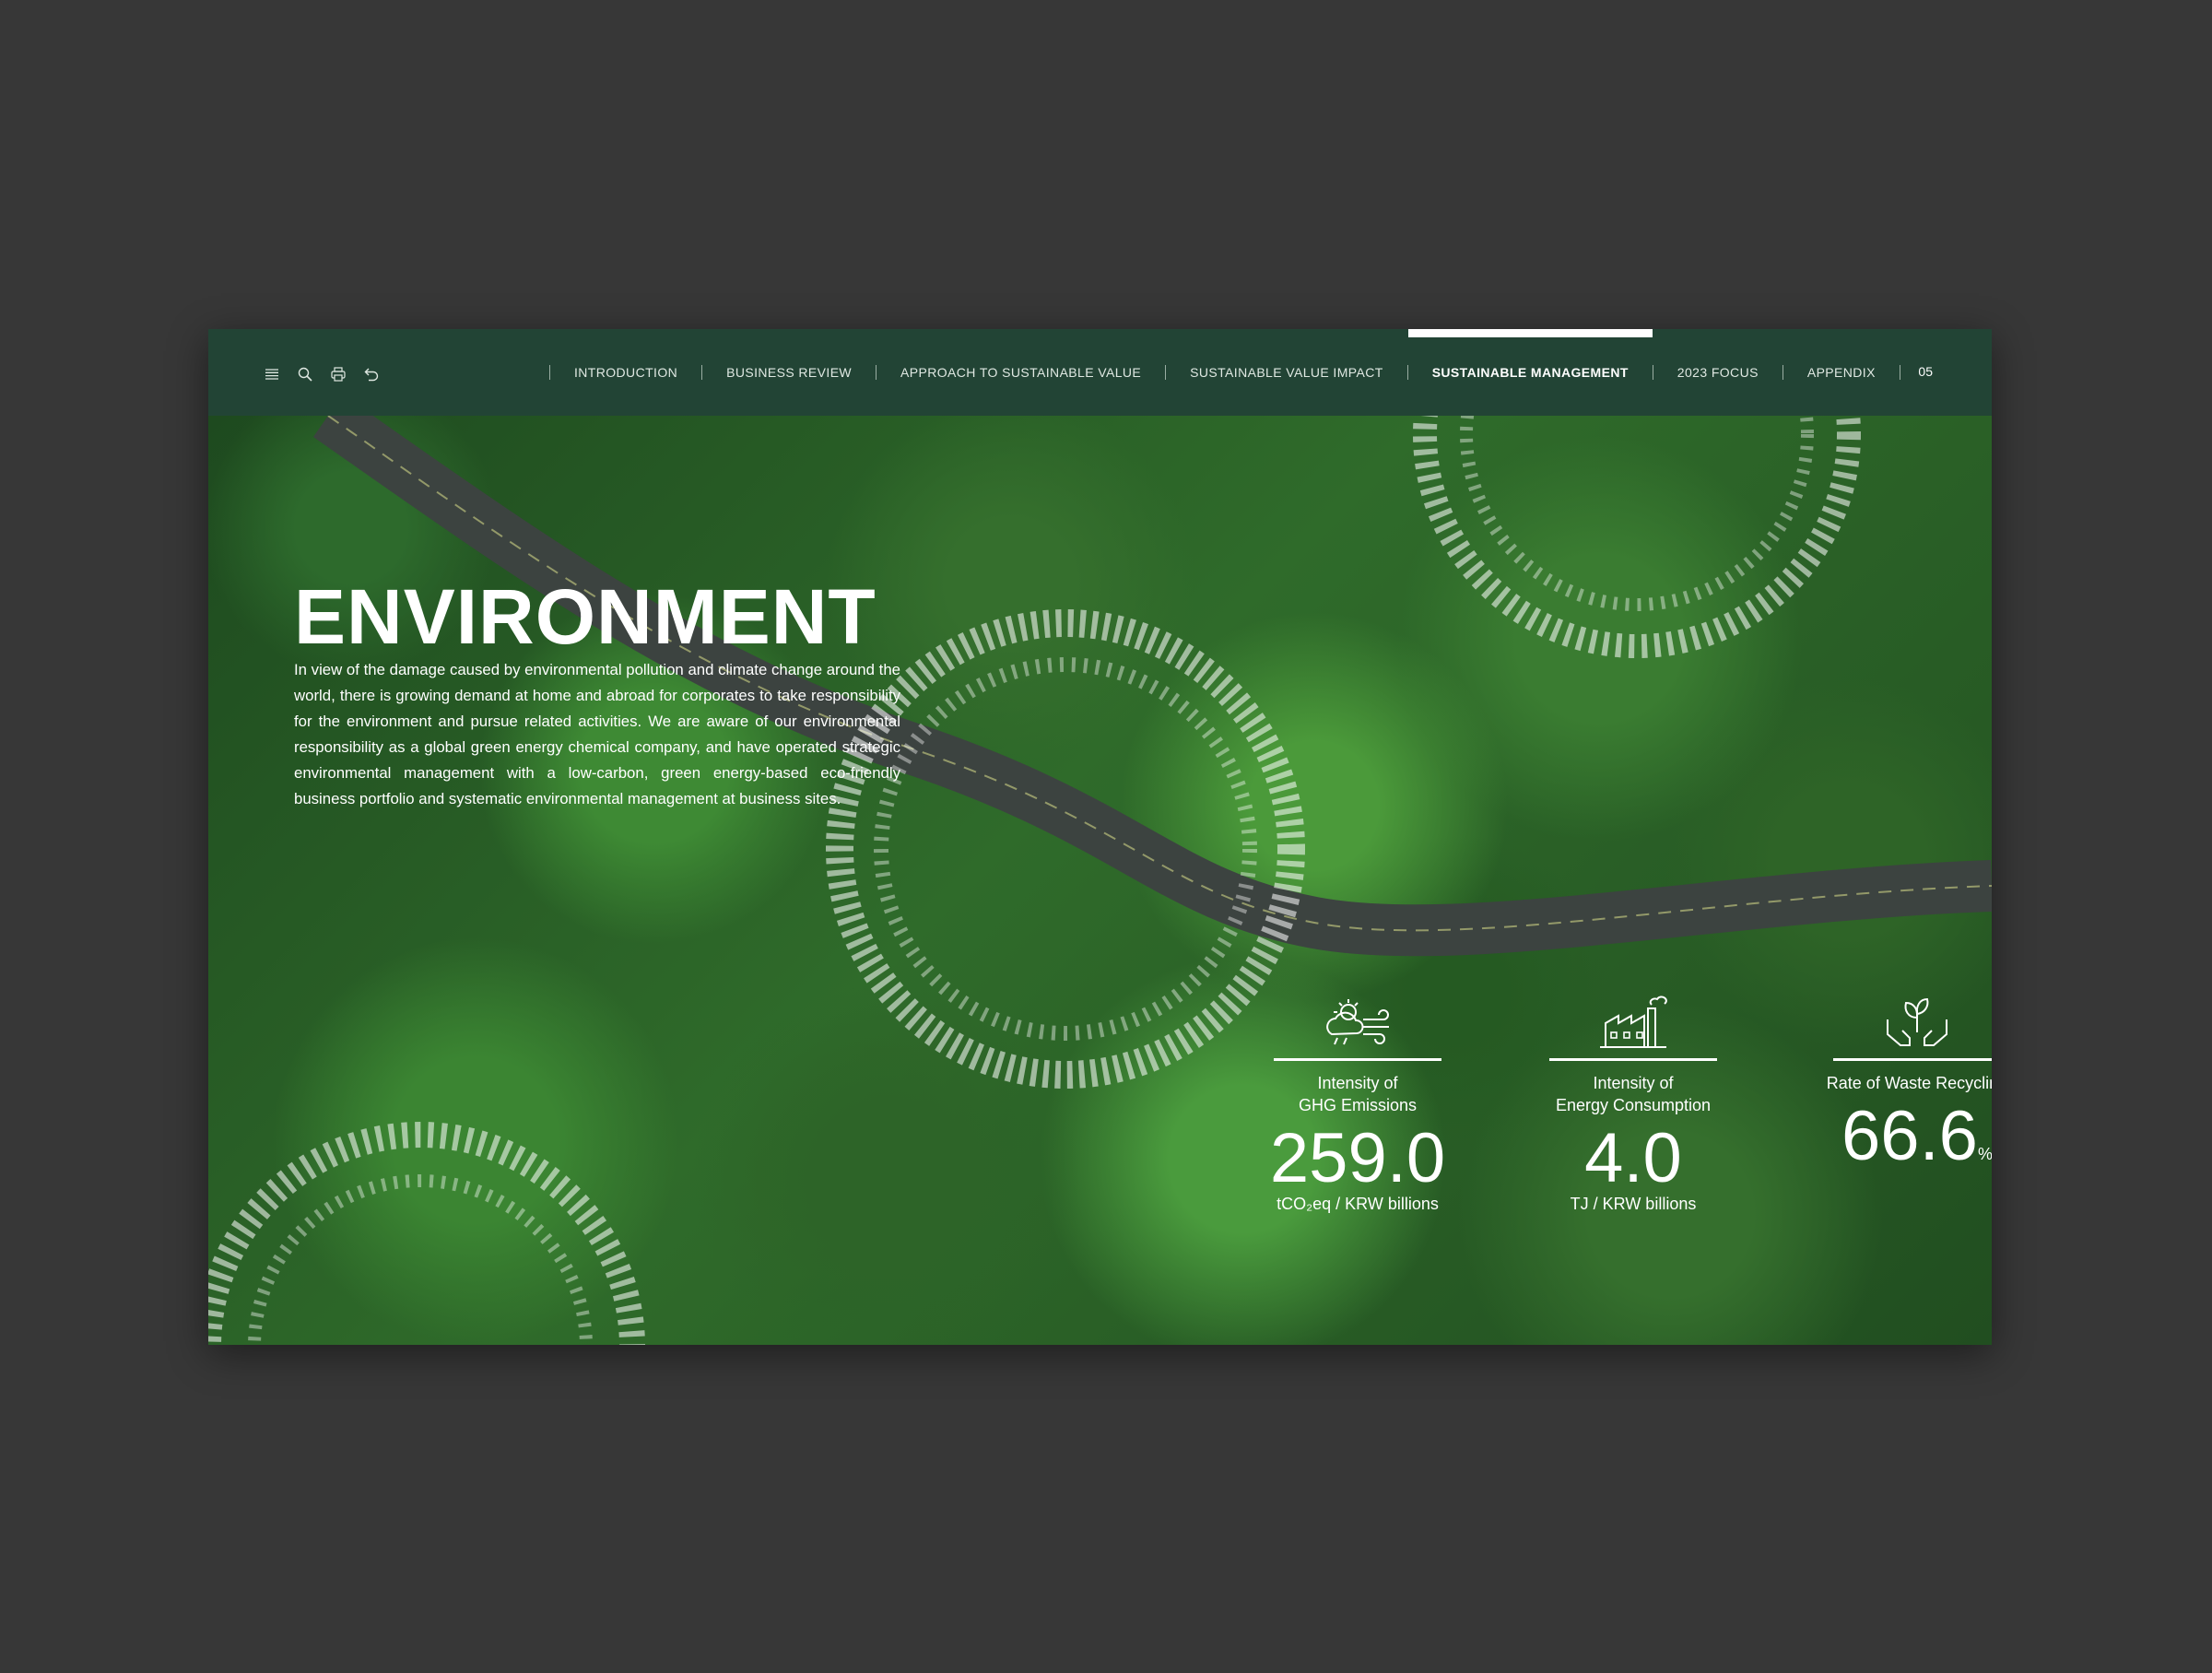 The height and width of the screenshot is (1673, 2212). What do you see at coordinates (1925, 371) in the screenshot?
I see `page-number: 05` at bounding box center [1925, 371].